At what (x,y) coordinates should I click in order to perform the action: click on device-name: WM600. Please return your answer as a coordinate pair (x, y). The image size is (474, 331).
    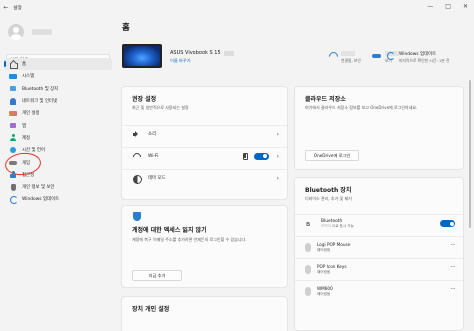
    Looking at the image, I should click on (325, 288).